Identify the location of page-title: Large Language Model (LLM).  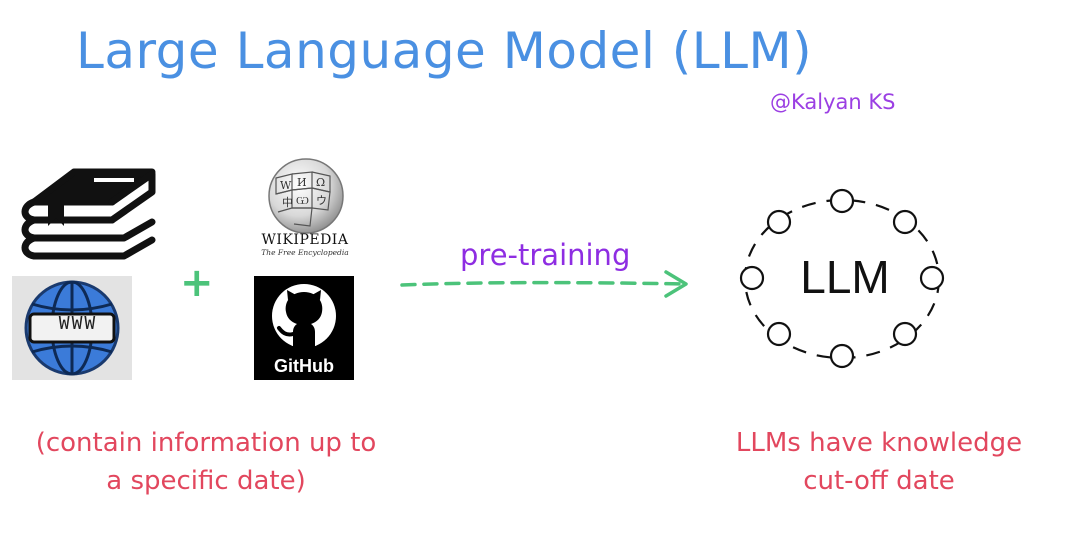
(444, 51).